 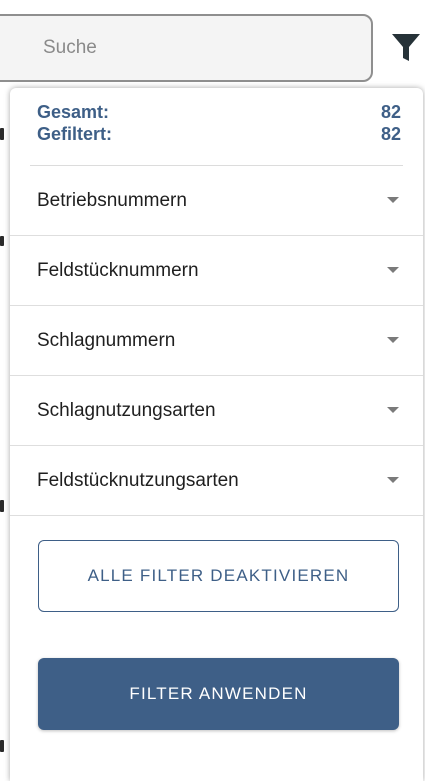 I want to click on filter-dropdown-schlagnutzungsarten: Schlagnutzungsarten, so click(x=216, y=411).